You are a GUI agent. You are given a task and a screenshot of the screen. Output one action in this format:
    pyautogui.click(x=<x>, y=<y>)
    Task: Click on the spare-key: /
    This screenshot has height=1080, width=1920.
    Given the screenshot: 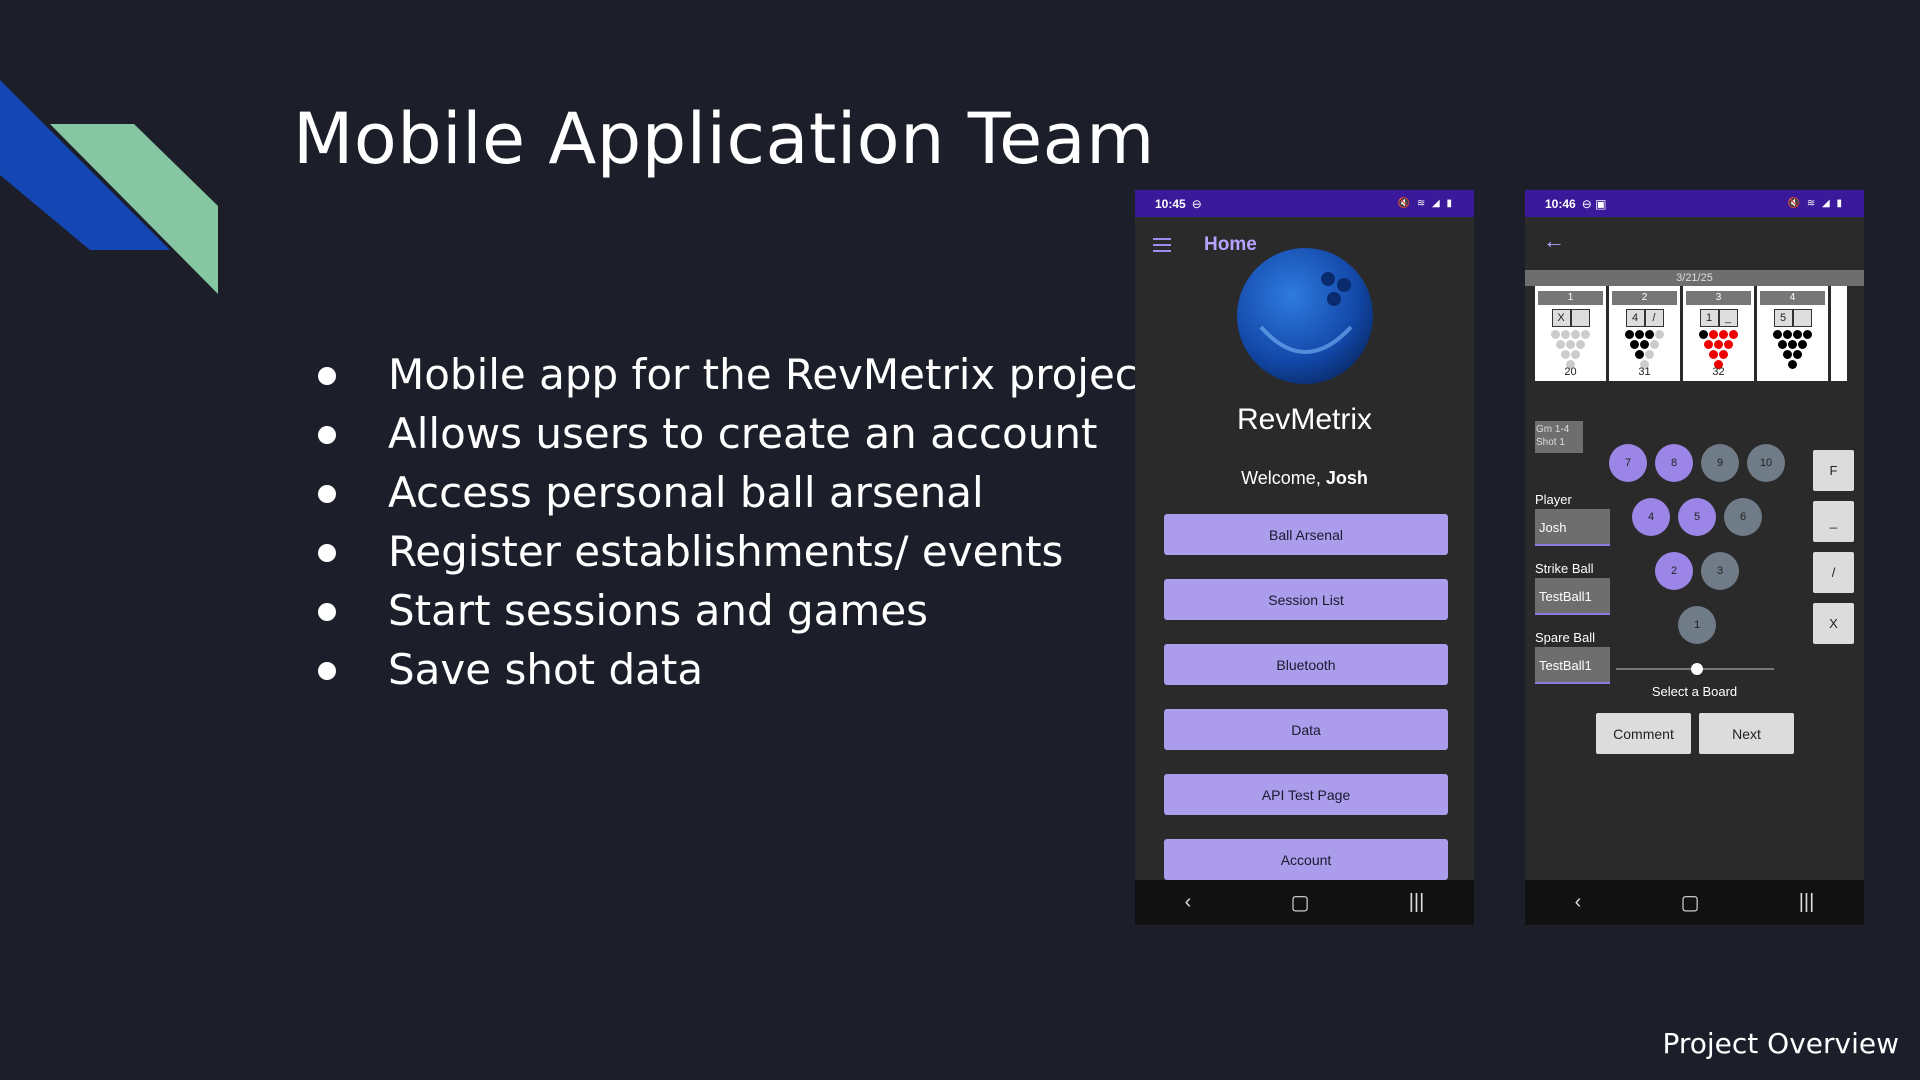 What is the action you would take?
    pyautogui.click(x=1833, y=572)
    